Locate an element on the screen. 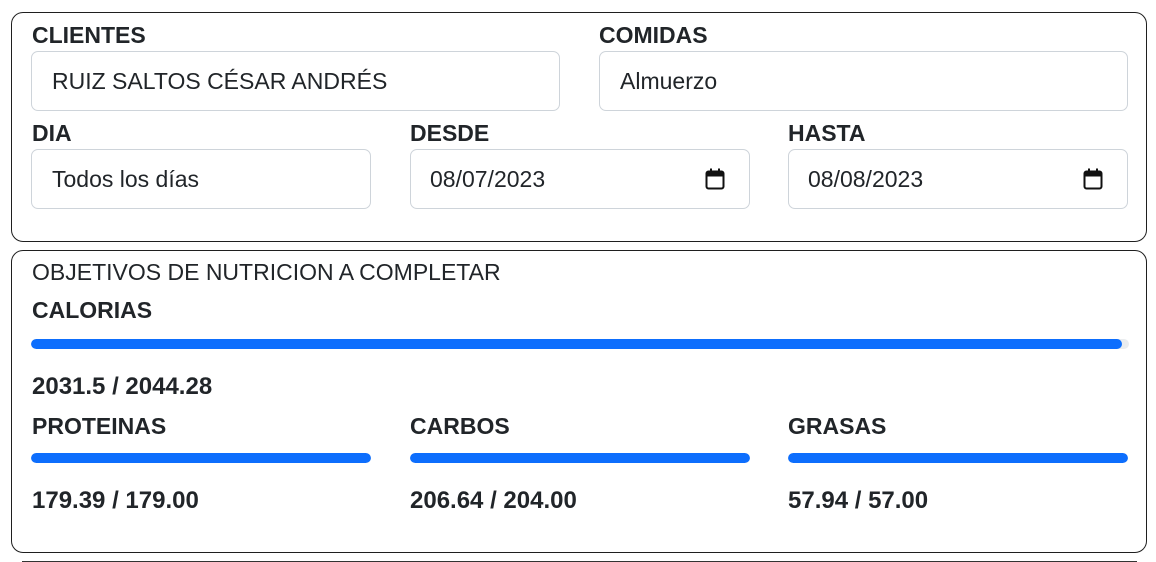 This screenshot has width=1156, height=562. clientes-label: CLIENTES is located at coordinates (89, 35).